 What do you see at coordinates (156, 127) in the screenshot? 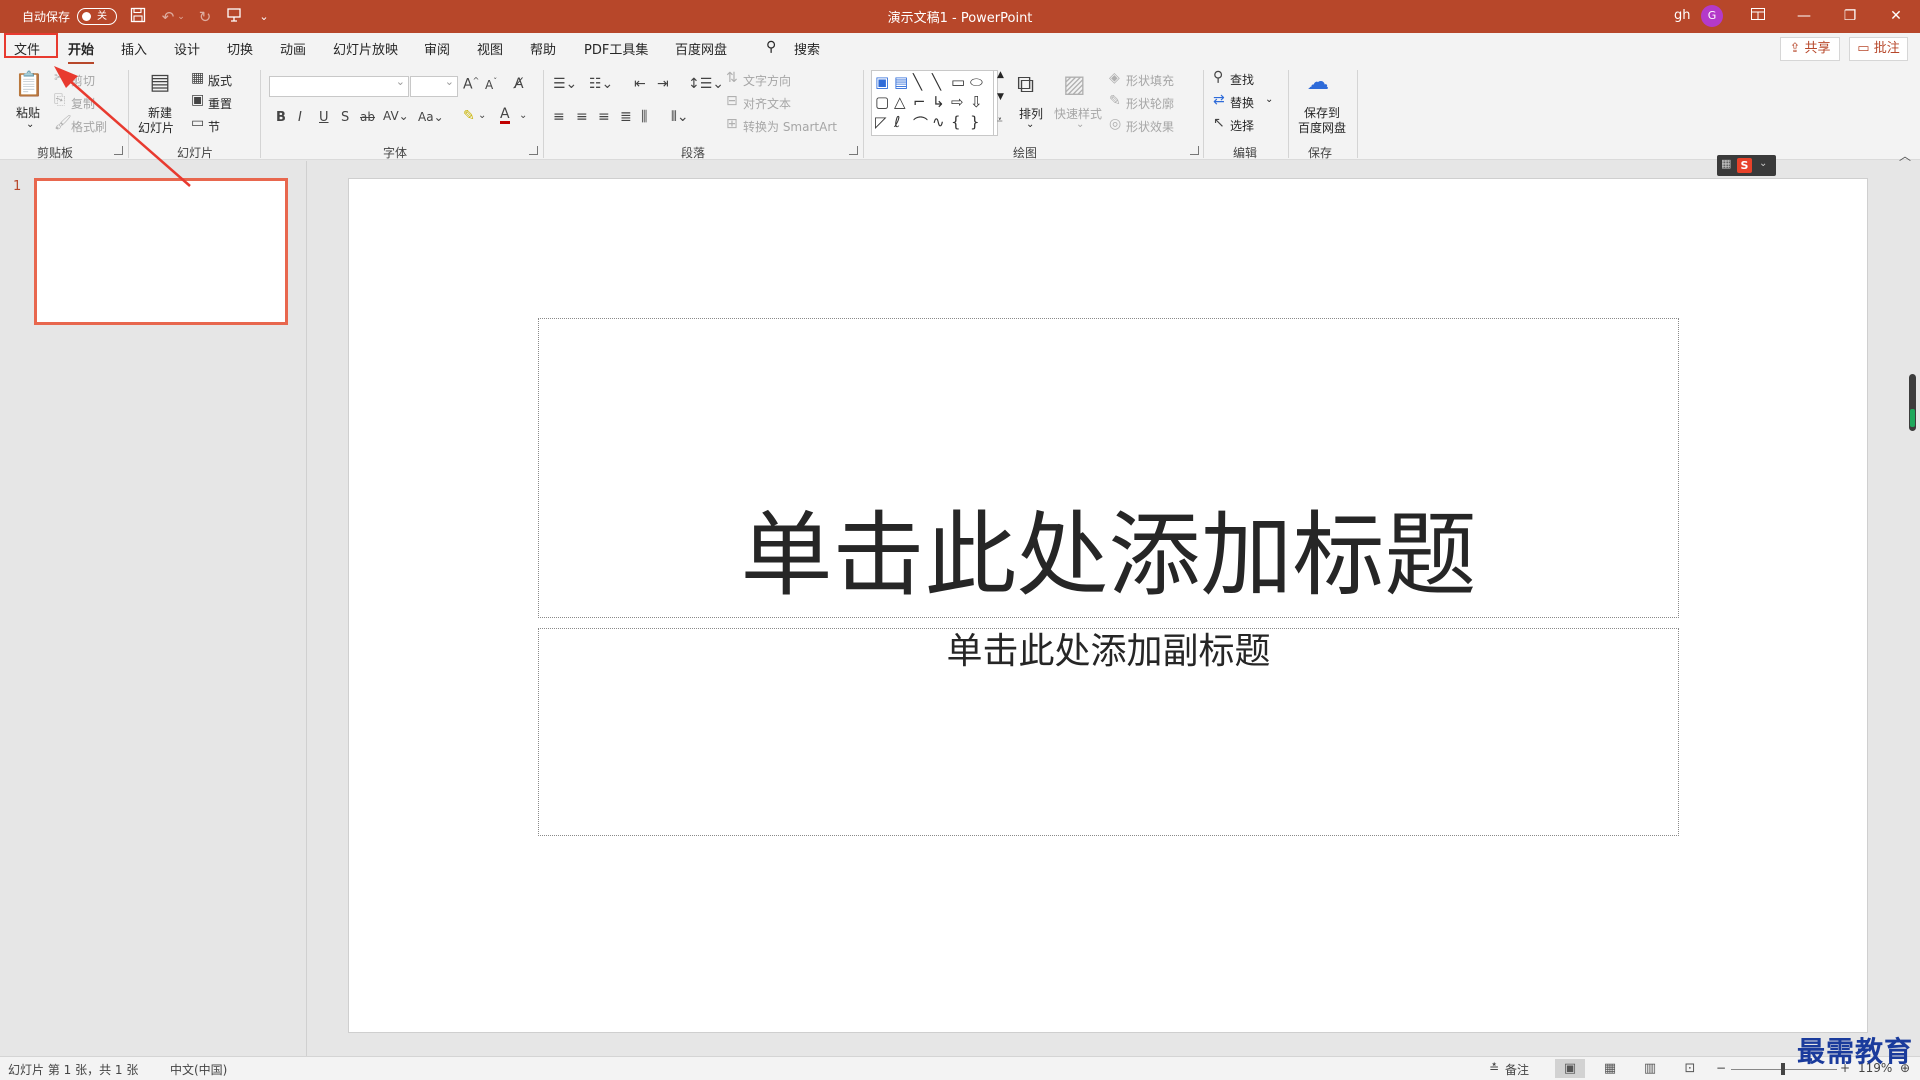
I see `new-slide-label-2: 幻灯片` at bounding box center [156, 127].